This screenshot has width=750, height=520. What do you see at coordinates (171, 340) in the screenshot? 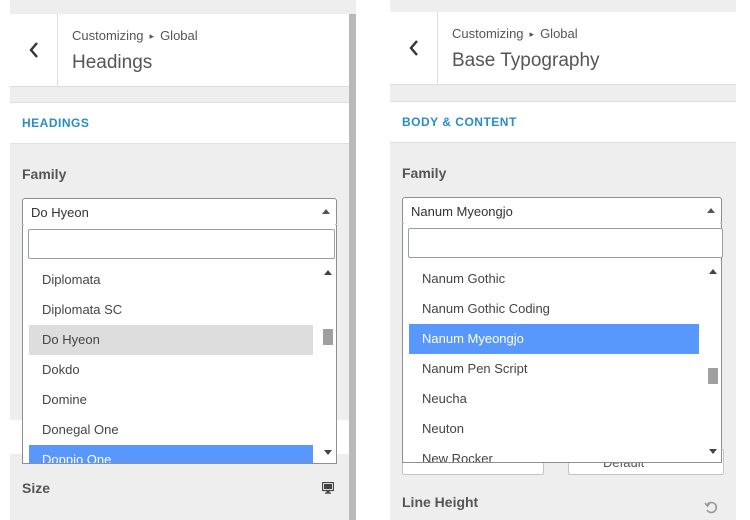
I see `font-option: Do Hyeon` at bounding box center [171, 340].